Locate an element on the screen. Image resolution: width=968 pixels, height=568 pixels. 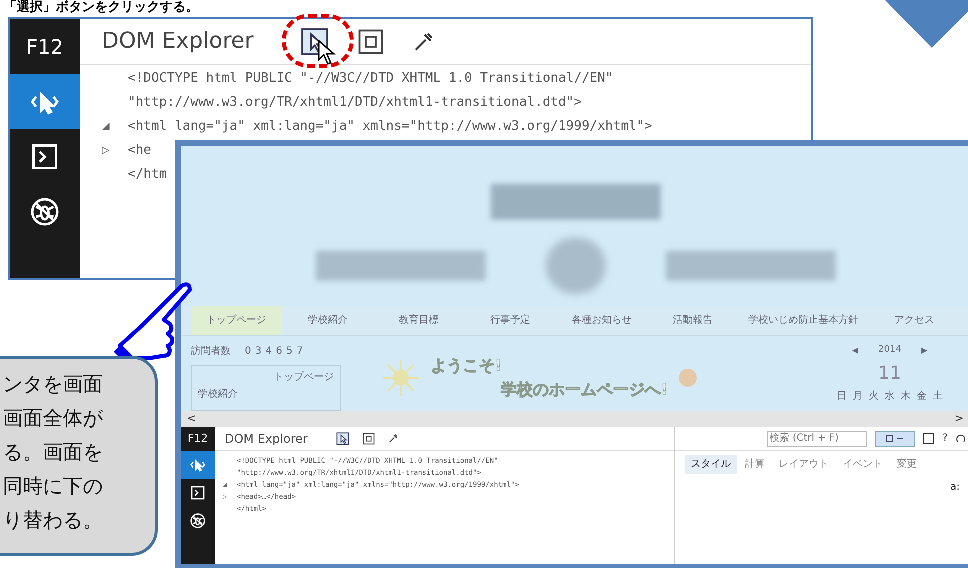
counter-digit: 4 is located at coordinates (269, 352).